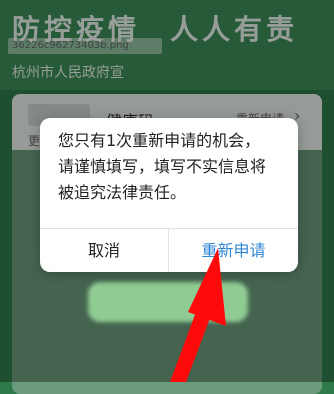 This screenshot has height=394, width=334. Describe the element at coordinates (168, 302) in the screenshot. I see `health-code-button-blurred` at that location.